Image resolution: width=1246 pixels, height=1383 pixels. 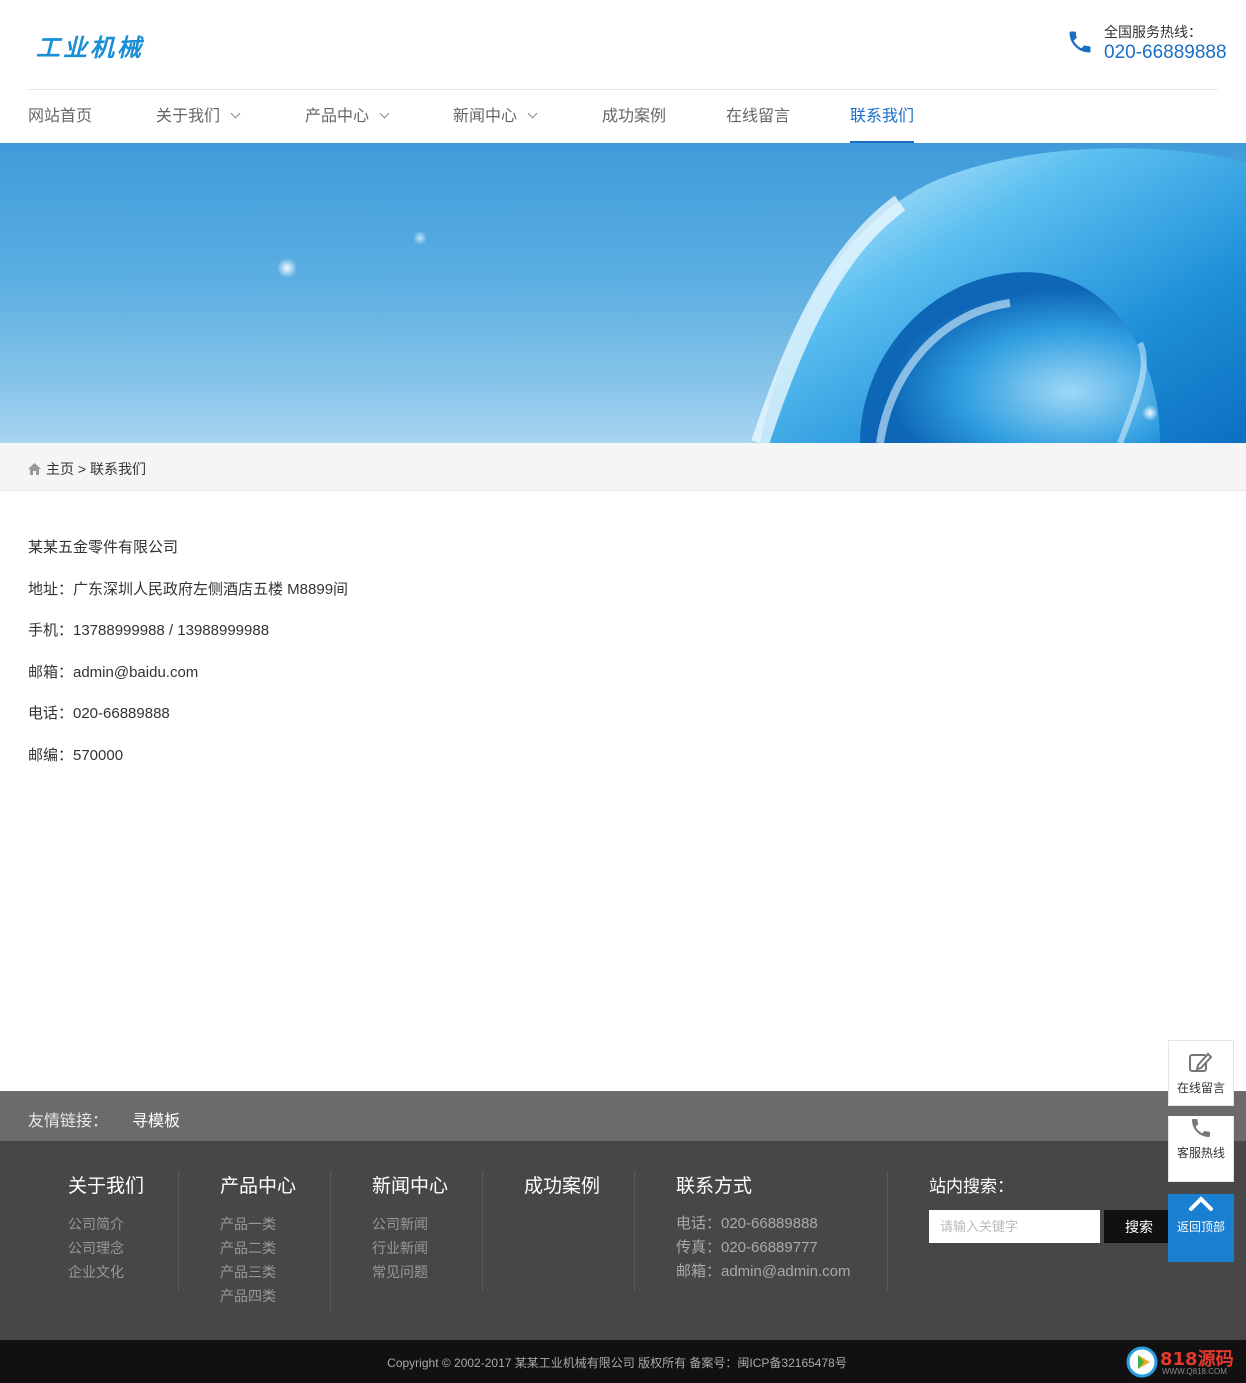 I want to click on footer-col-title: 产品中心, so click(x=258, y=1184).